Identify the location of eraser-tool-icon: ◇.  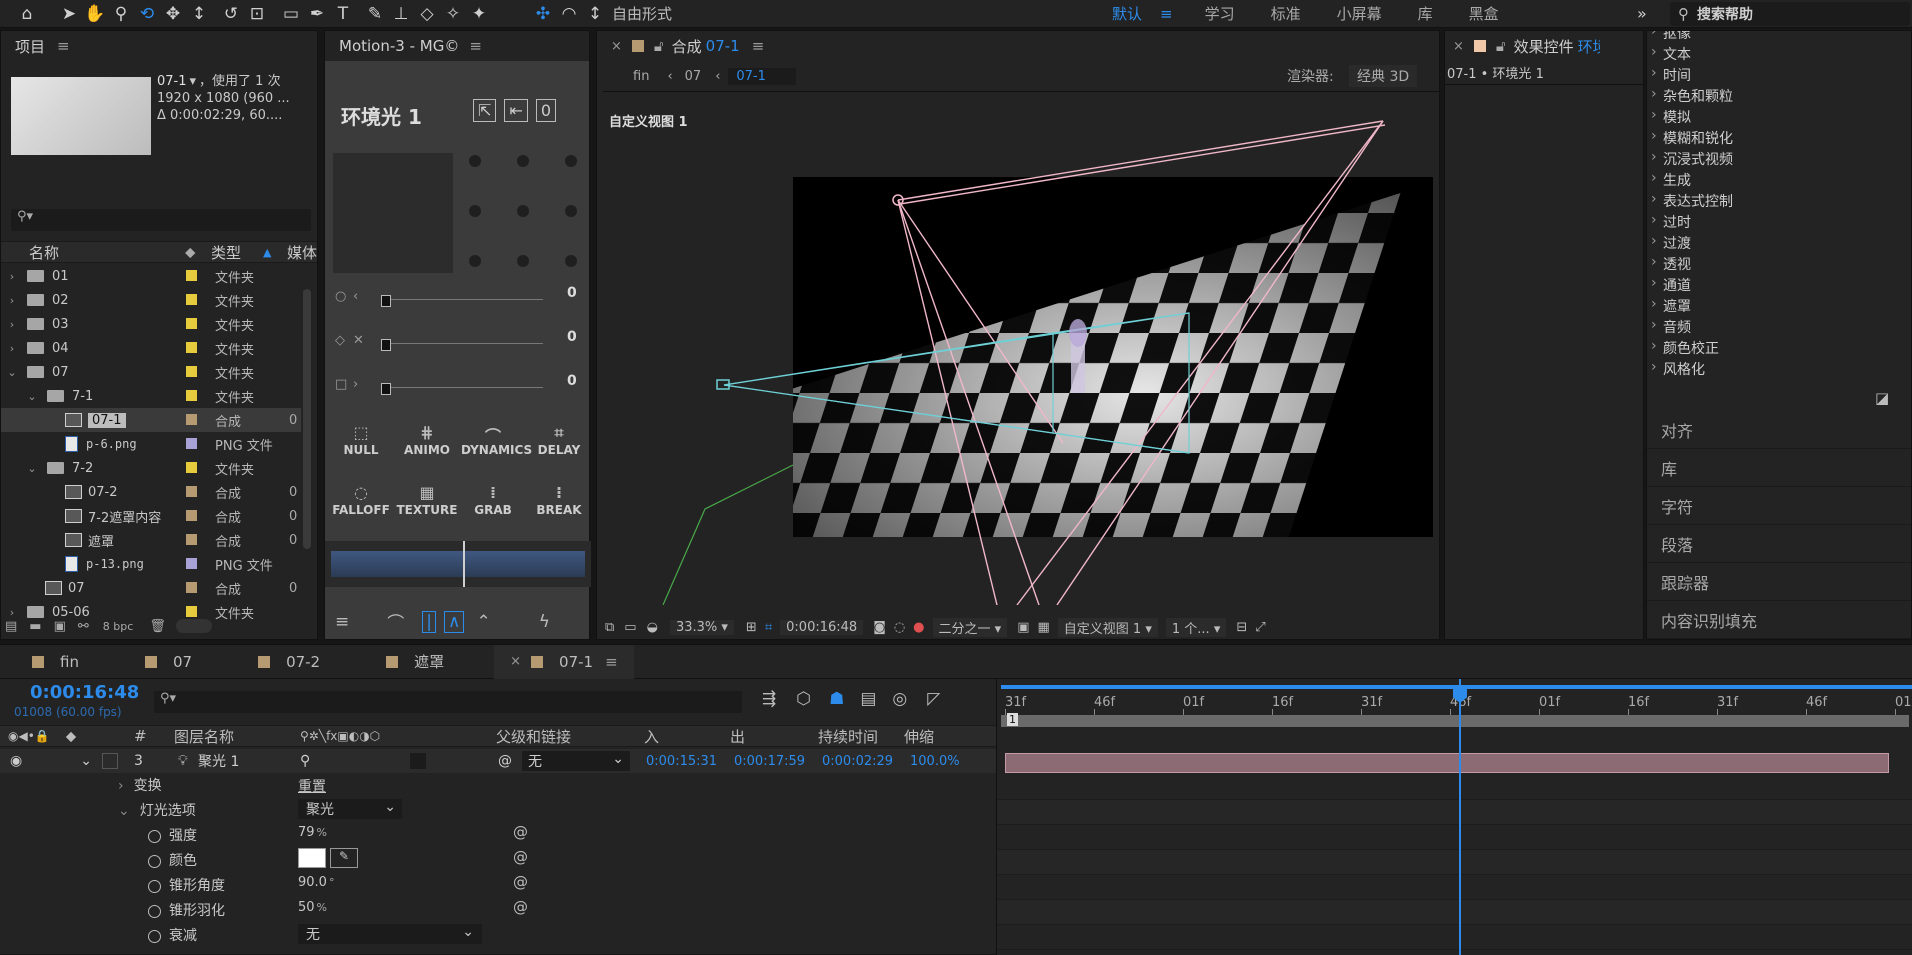
(427, 14).